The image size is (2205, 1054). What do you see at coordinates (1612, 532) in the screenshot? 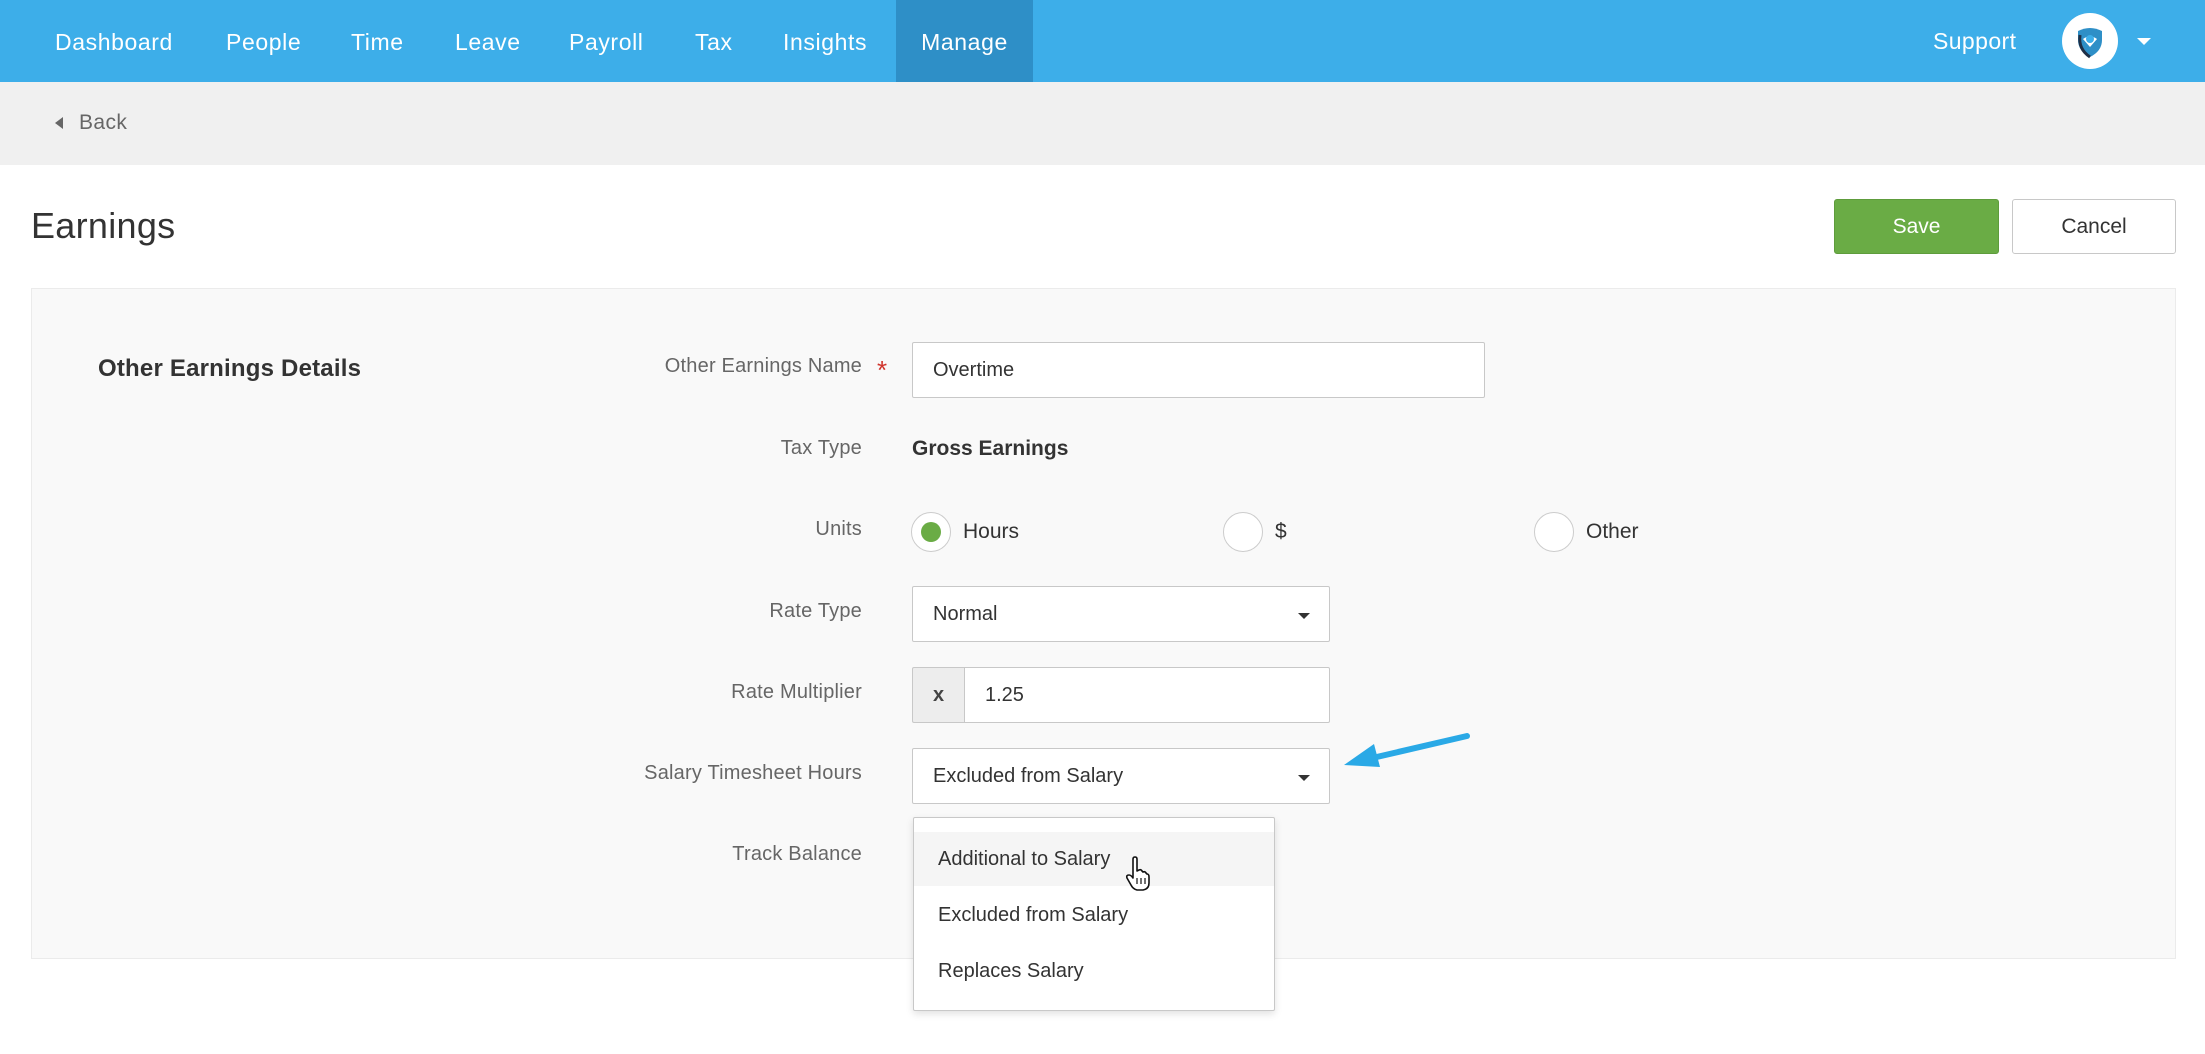
I see `units-radio-other-label: Other` at bounding box center [1612, 532].